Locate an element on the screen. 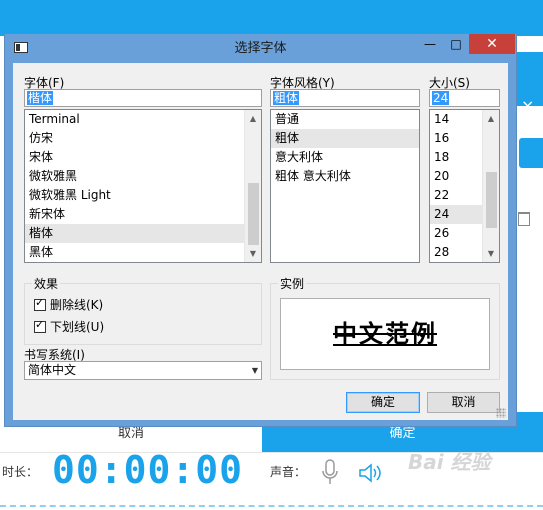  resize-grip-icon is located at coordinates (501, 413).